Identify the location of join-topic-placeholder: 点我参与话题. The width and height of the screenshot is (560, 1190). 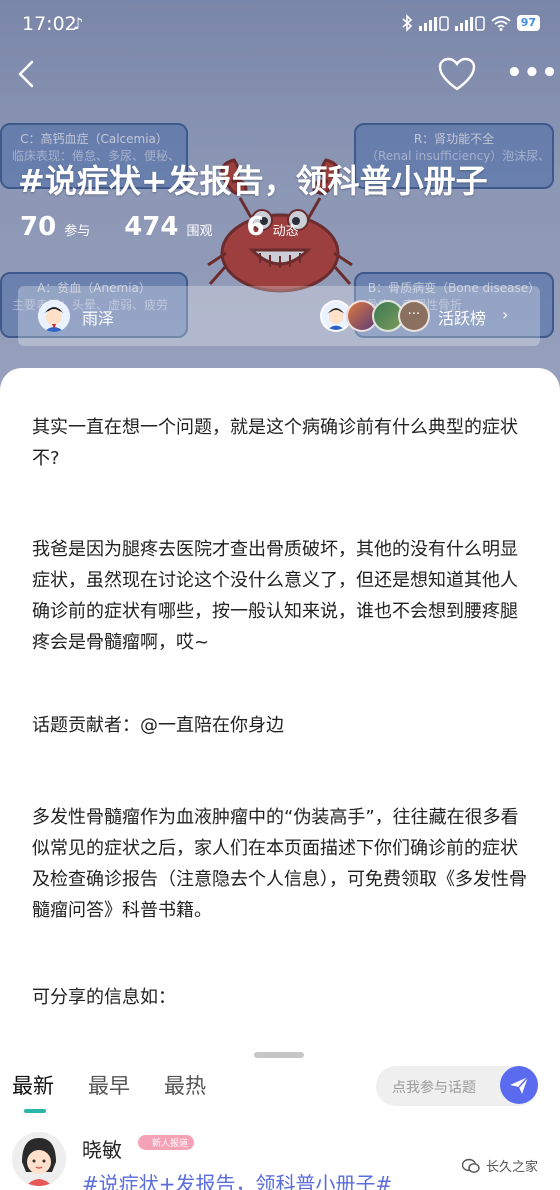
(434, 1087).